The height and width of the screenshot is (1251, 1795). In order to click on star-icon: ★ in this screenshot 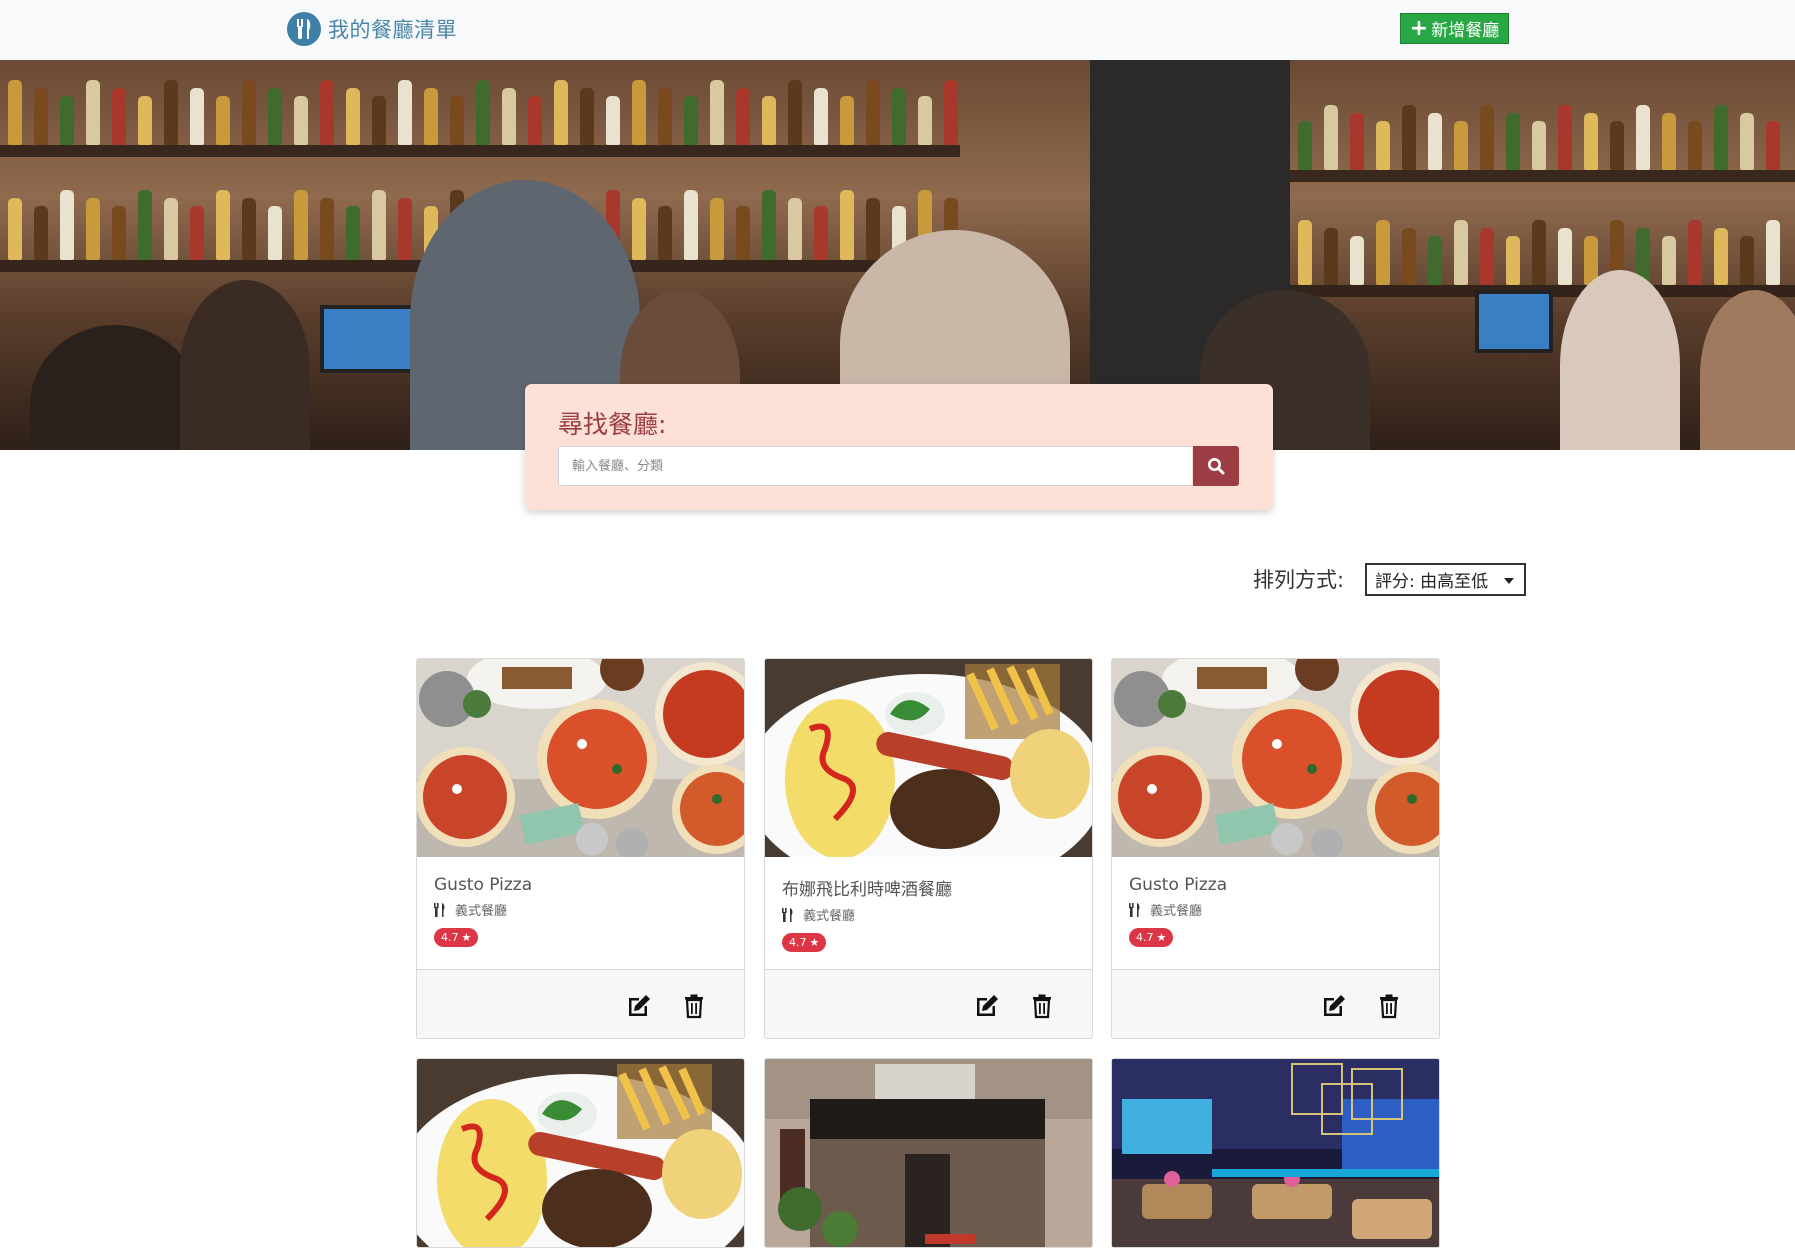, I will do `click(814, 942)`.